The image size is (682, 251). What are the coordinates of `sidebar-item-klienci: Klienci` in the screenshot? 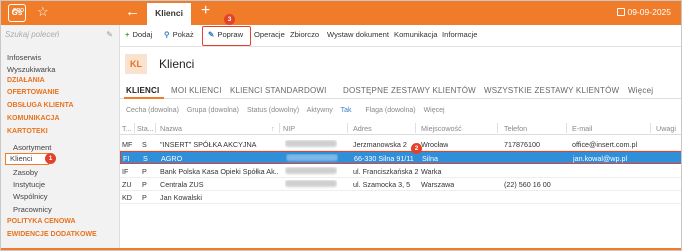 It's located at (27, 159).